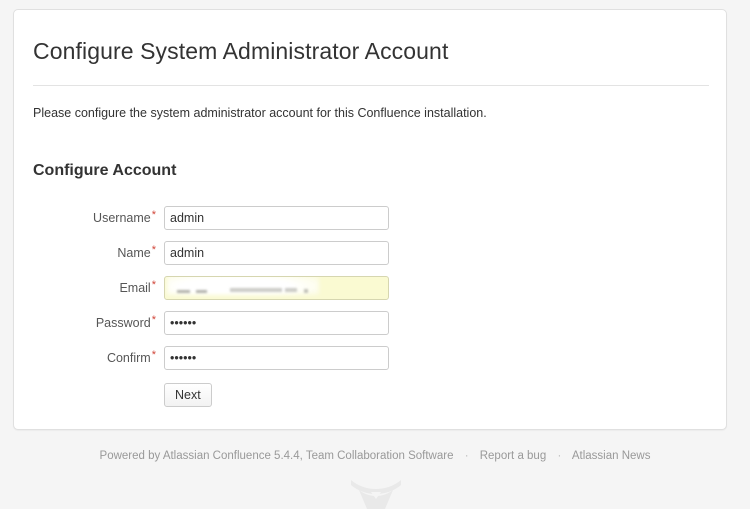 This screenshot has height=509, width=750. I want to click on password-label-text: Password, so click(123, 323).